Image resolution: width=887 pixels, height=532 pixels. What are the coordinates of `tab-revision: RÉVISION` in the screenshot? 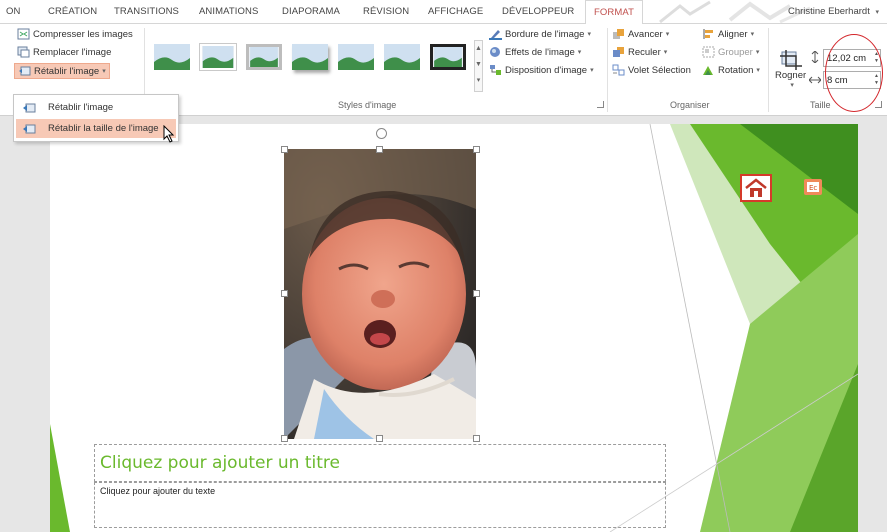 It's located at (386, 11).